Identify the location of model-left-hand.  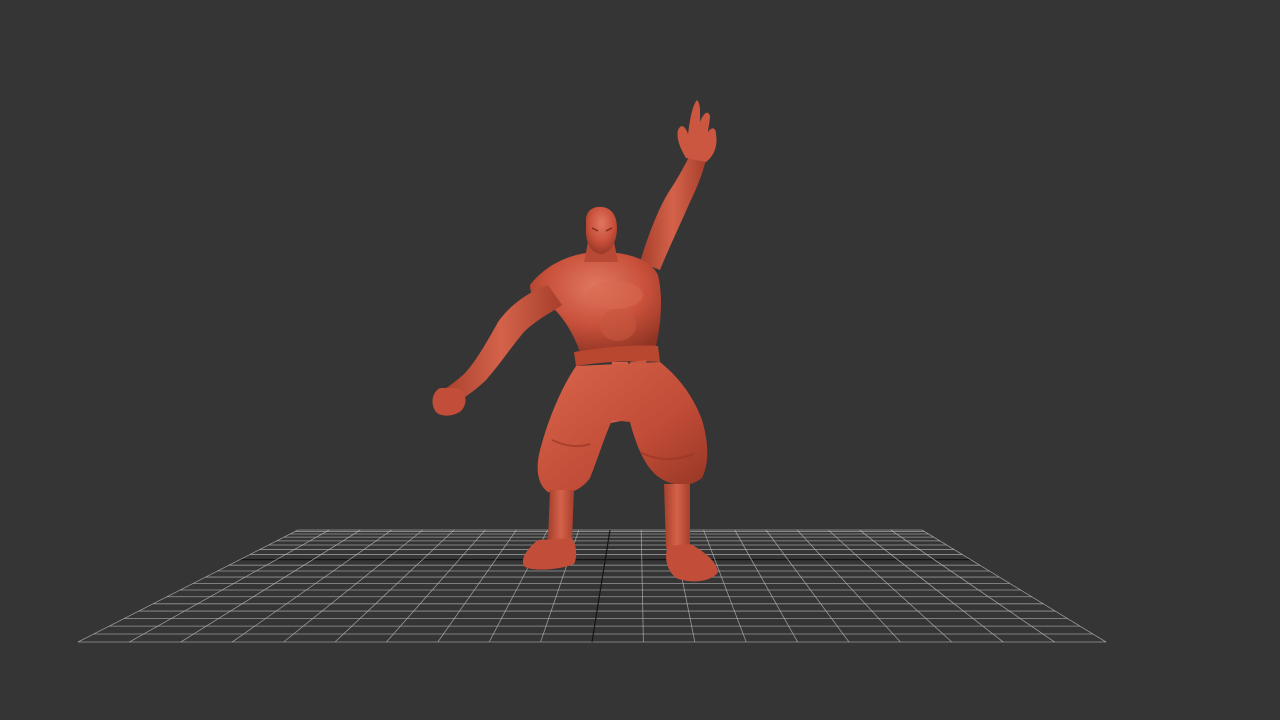
(449, 402).